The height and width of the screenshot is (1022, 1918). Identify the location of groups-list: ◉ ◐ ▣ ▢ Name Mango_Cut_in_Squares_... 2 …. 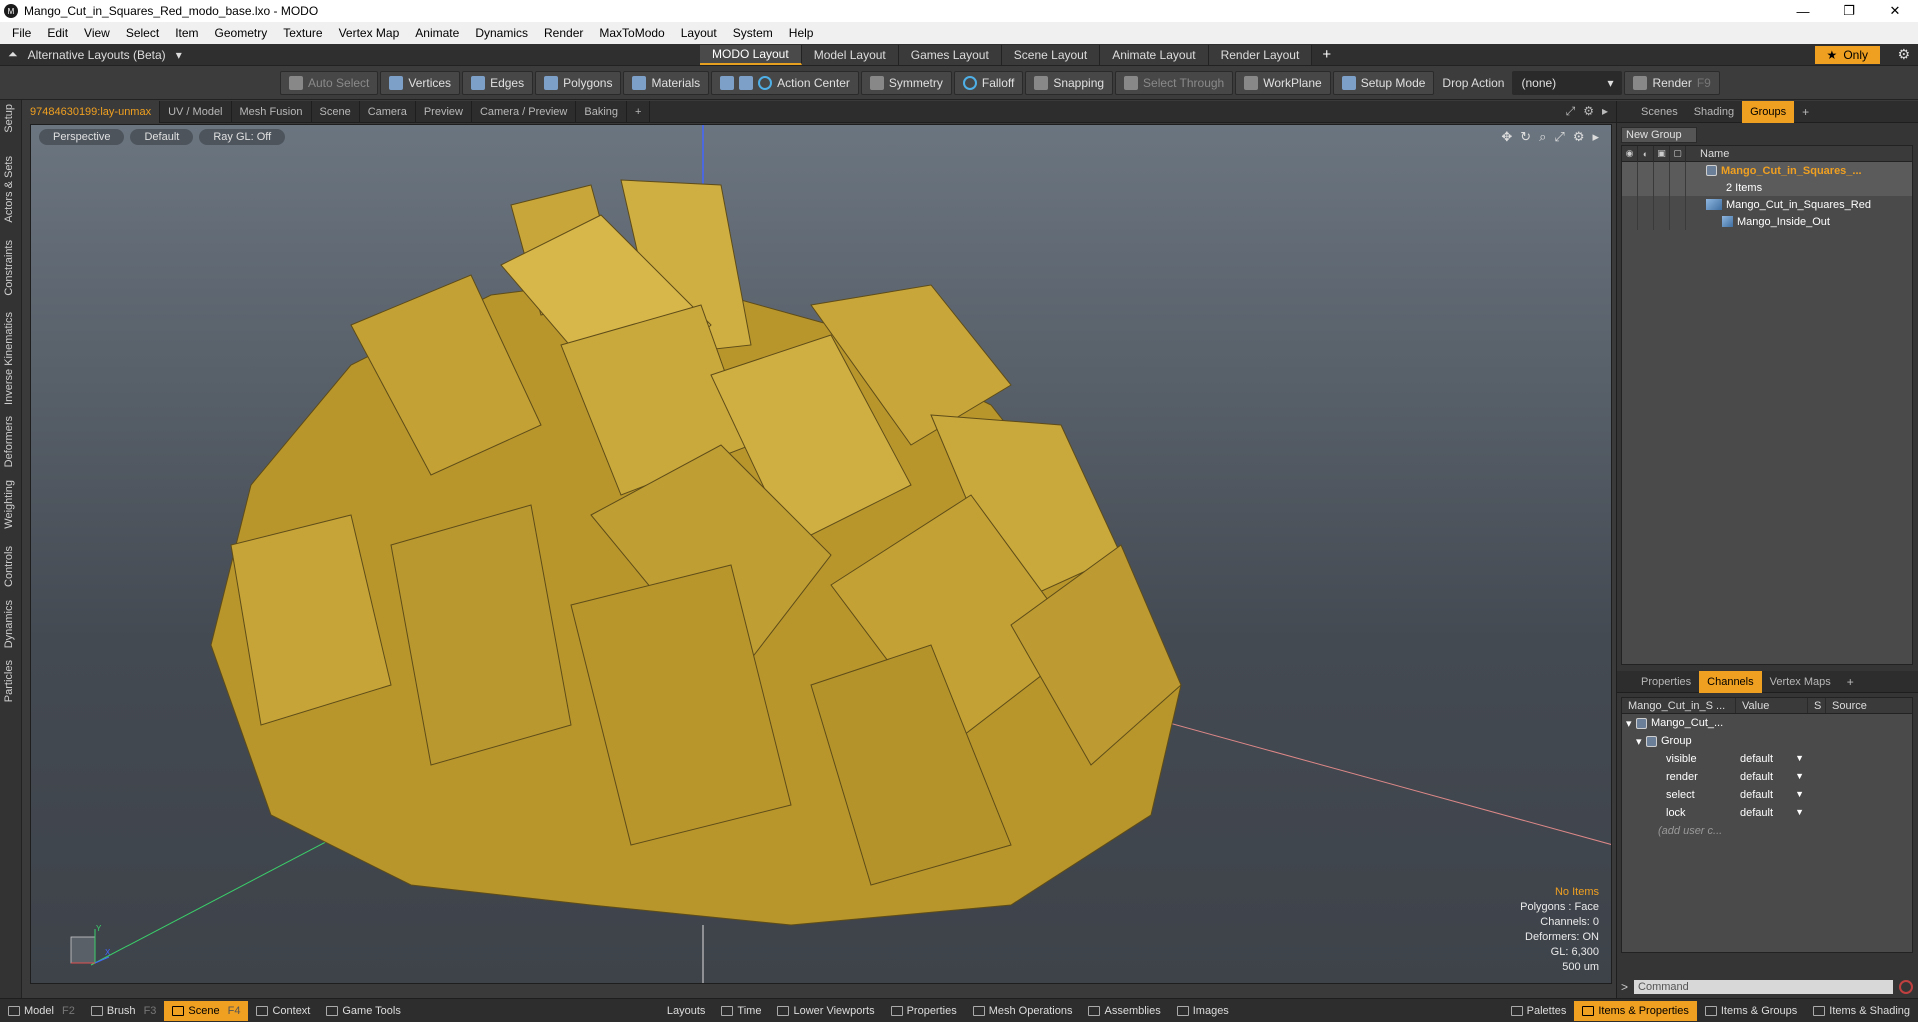
(1767, 405).